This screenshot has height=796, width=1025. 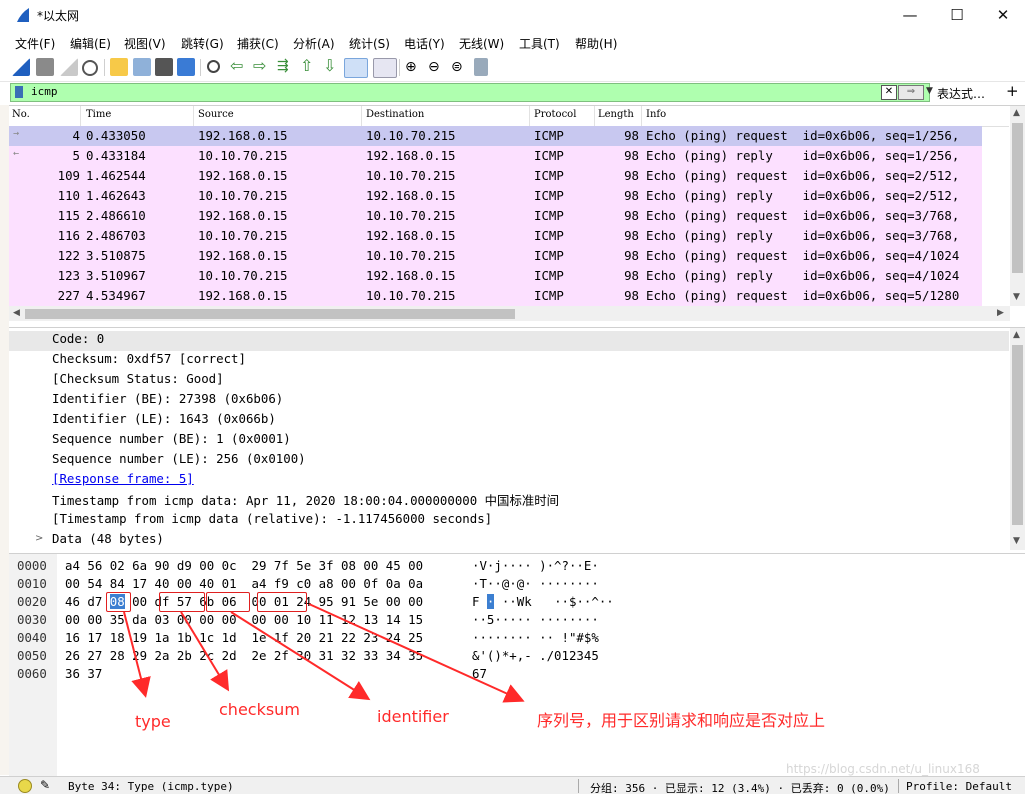 I want to click on profile-label: Profile: Default, so click(x=959, y=786).